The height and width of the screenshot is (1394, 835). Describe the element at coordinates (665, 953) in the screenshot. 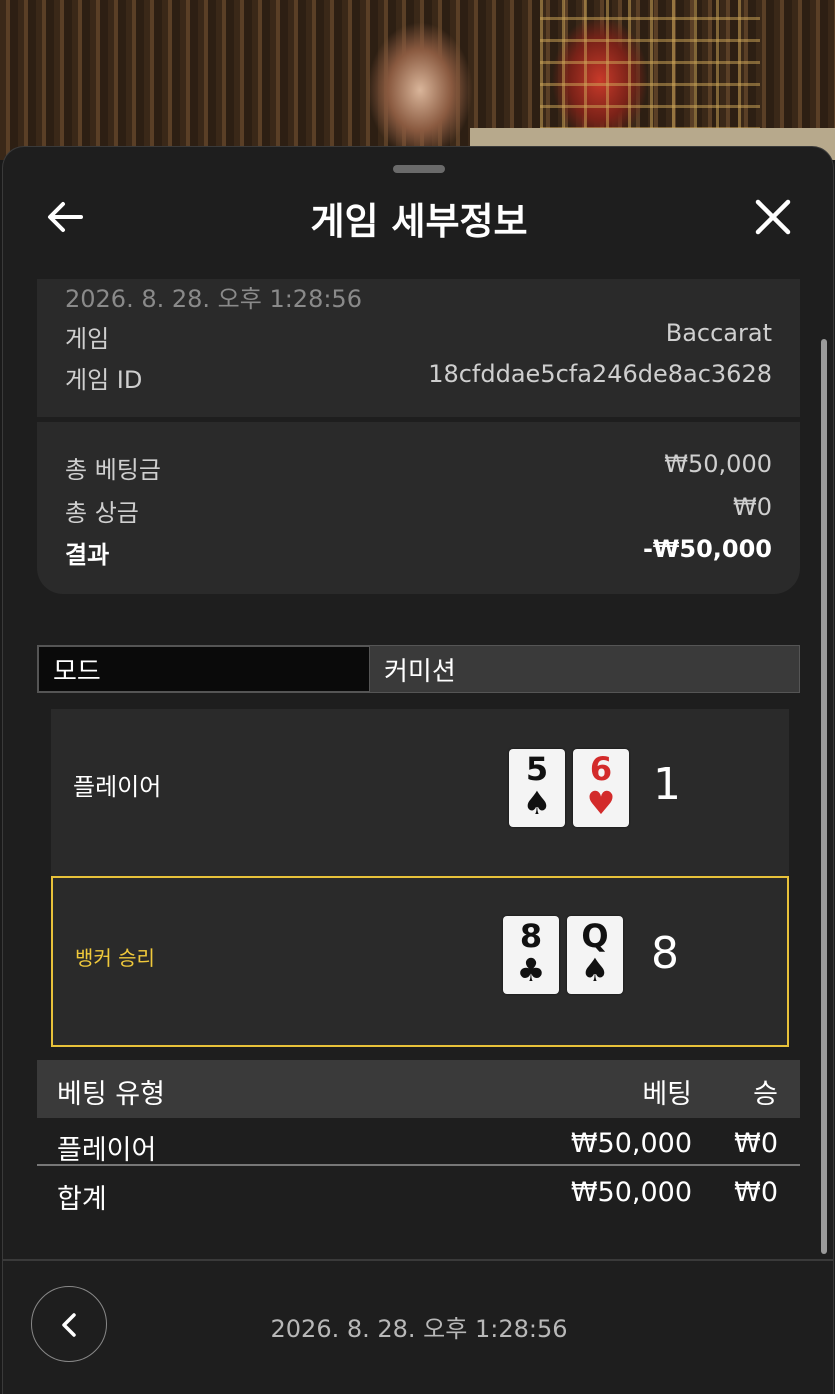

I see `banker-score: 8` at that location.